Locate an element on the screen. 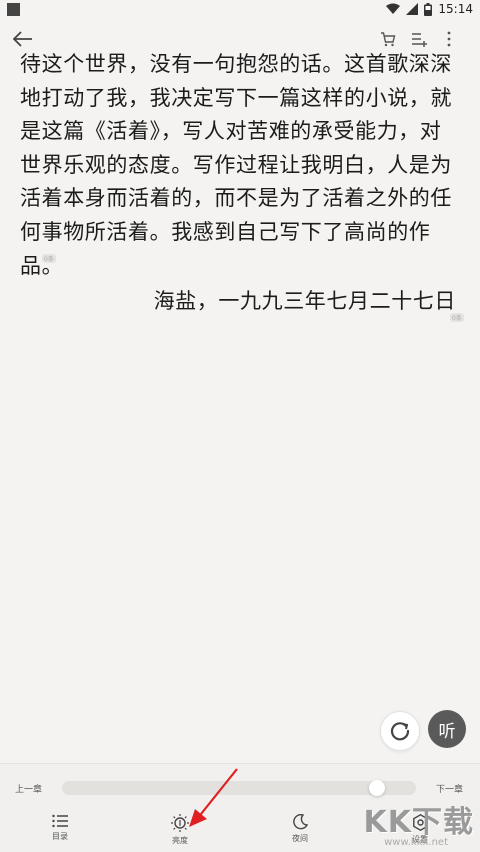 Image resolution: width=480 pixels, height=852 pixels. list-icon is located at coordinates (60, 821).